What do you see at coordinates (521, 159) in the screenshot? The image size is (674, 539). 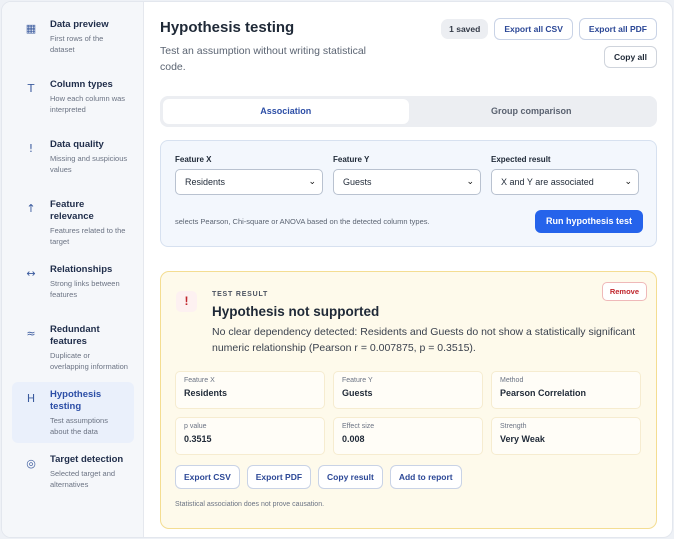 I see `expected-result-label: Expected result` at bounding box center [521, 159].